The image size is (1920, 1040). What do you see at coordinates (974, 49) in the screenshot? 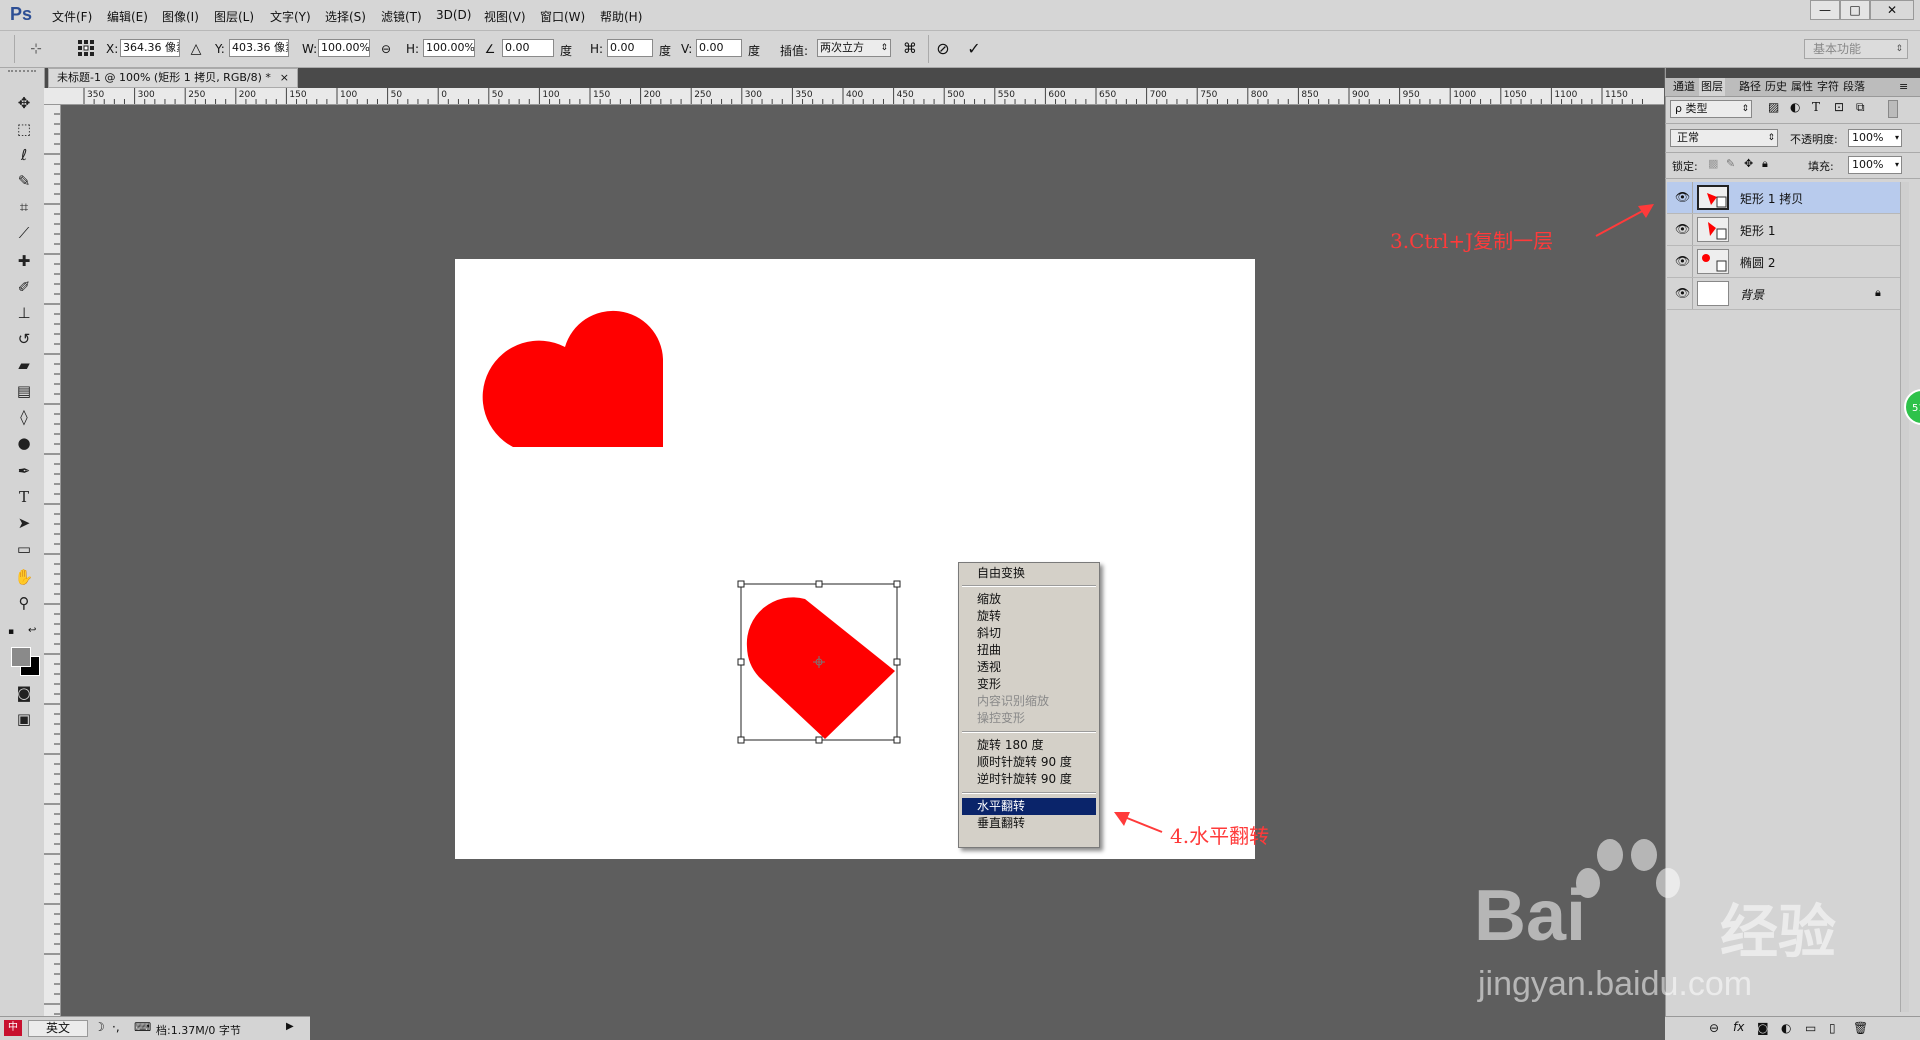
I see `commit-transform-icon: ✓` at bounding box center [974, 49].